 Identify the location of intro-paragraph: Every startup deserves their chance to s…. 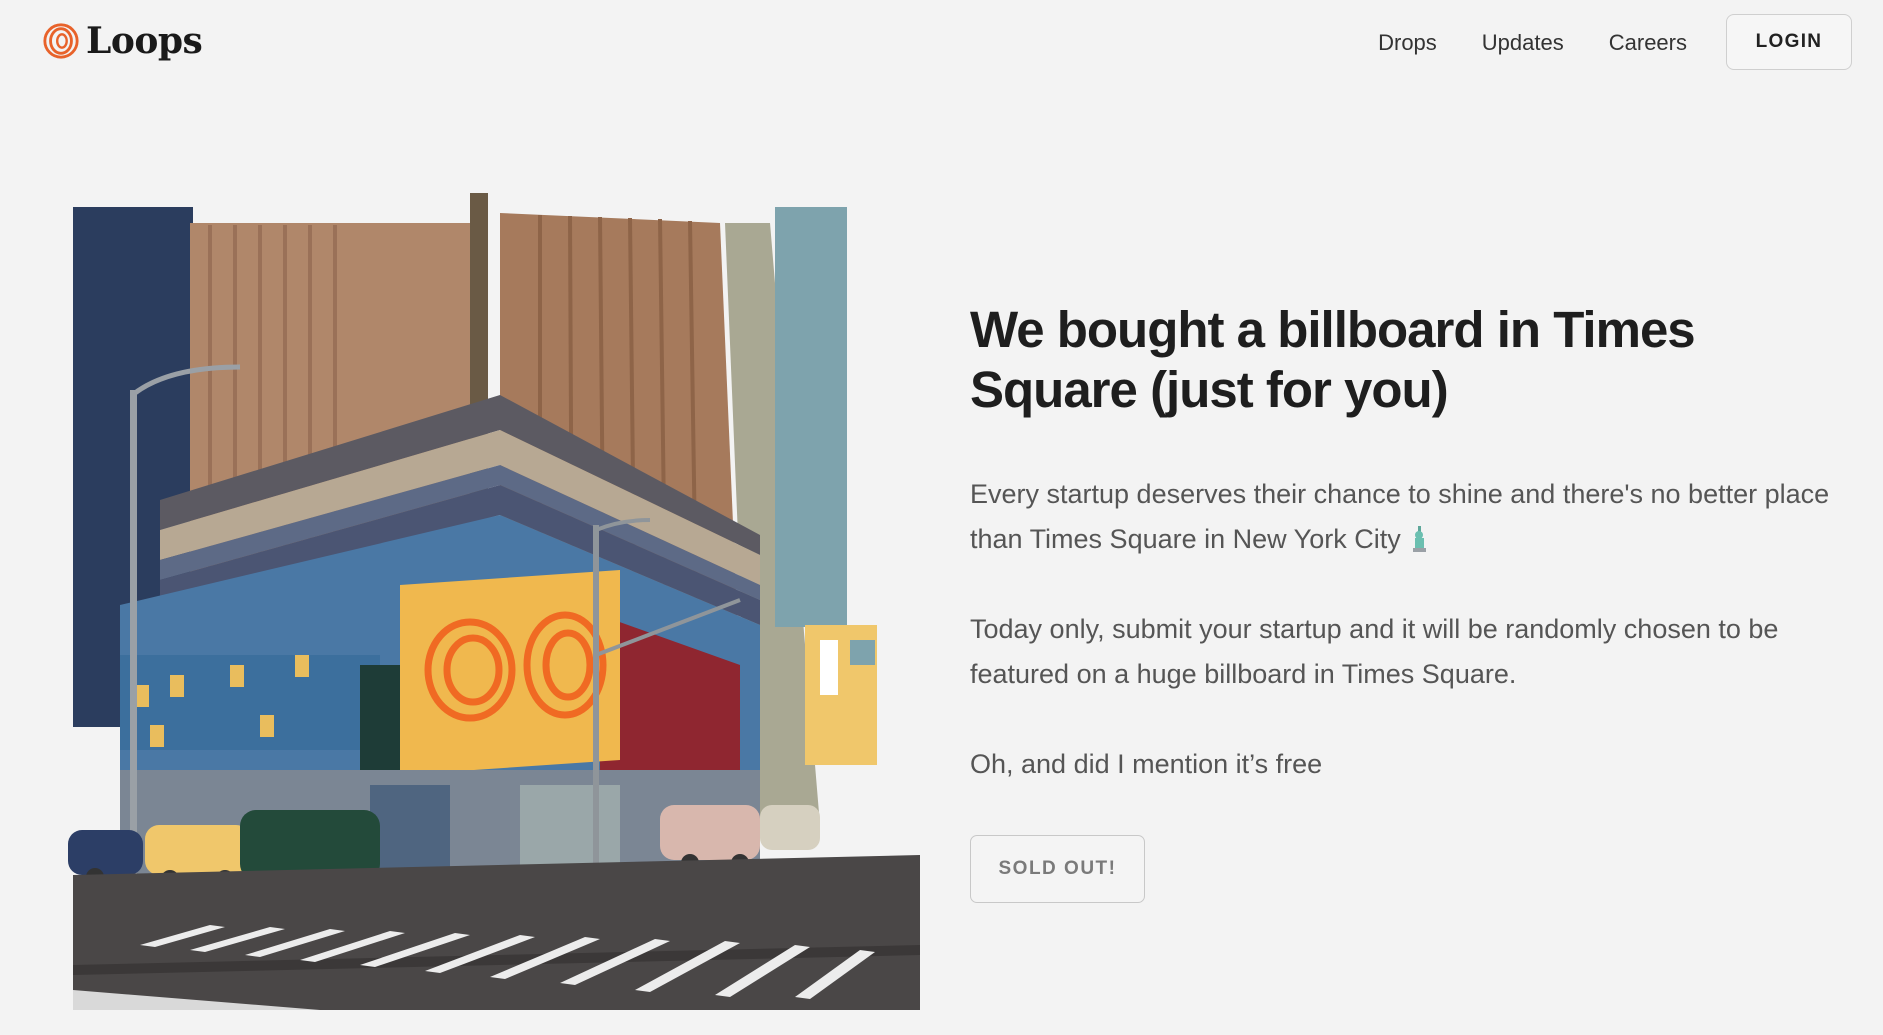
(1410, 517).